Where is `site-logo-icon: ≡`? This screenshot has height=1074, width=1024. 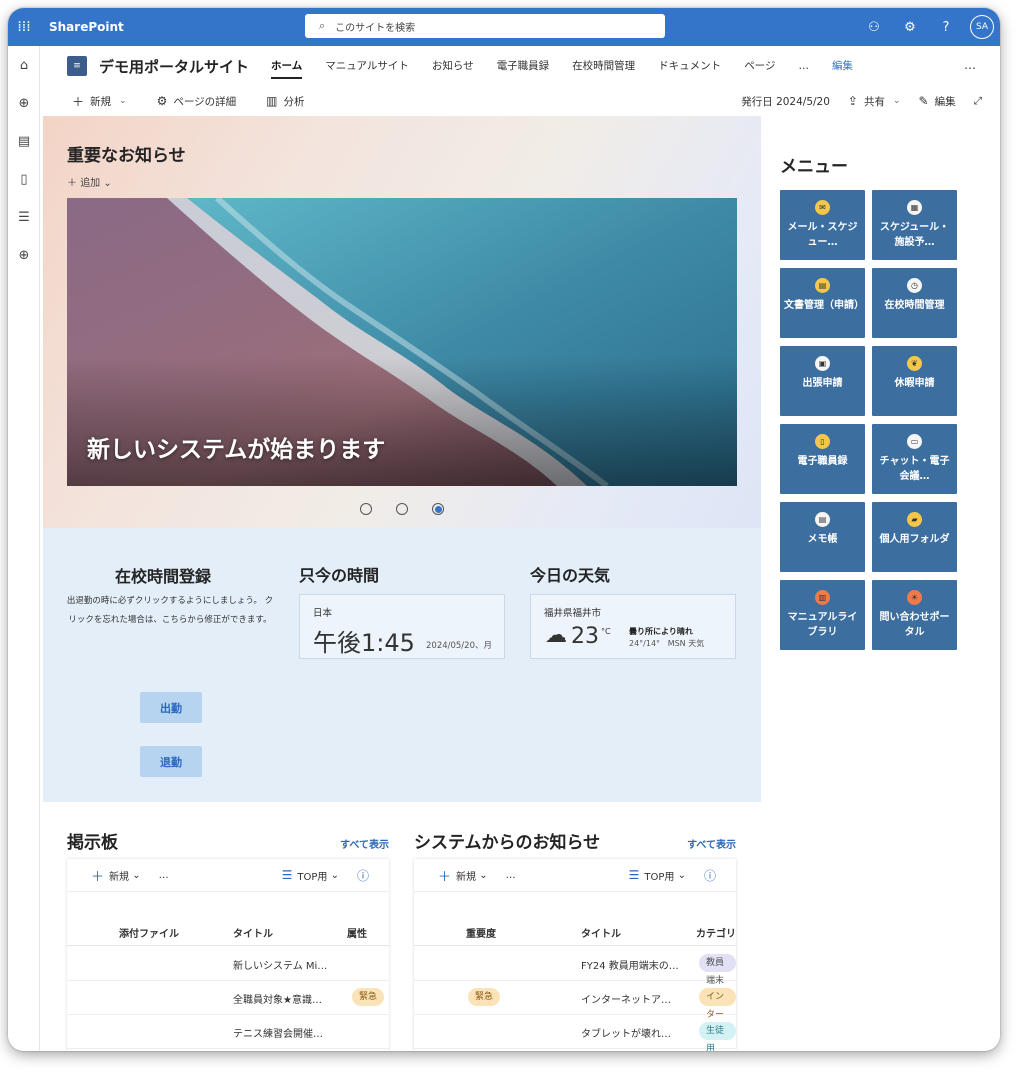
site-logo-icon: ≡ is located at coordinates (77, 66).